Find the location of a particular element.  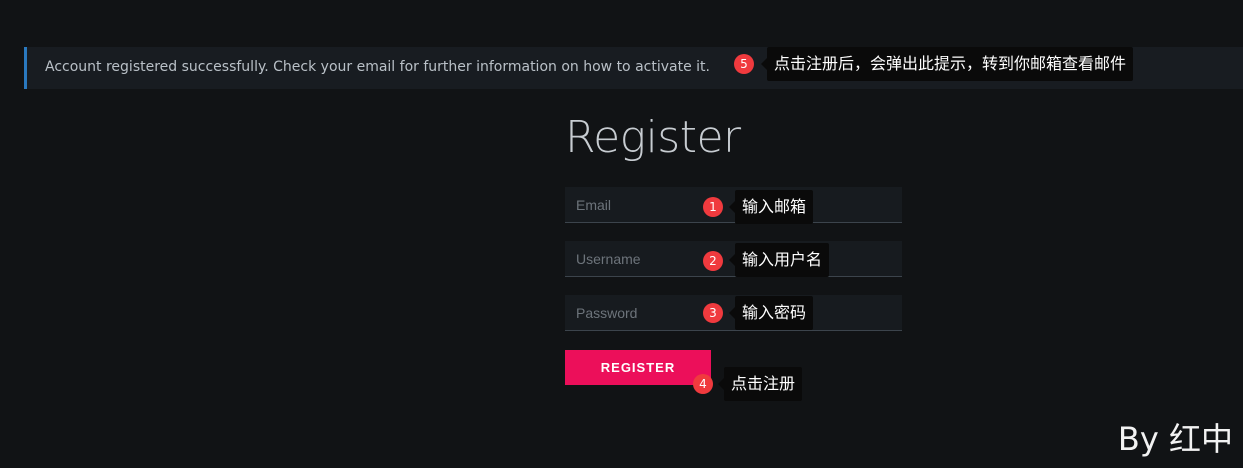

annotation-tip-2: 输入用户名 is located at coordinates (779, 260).